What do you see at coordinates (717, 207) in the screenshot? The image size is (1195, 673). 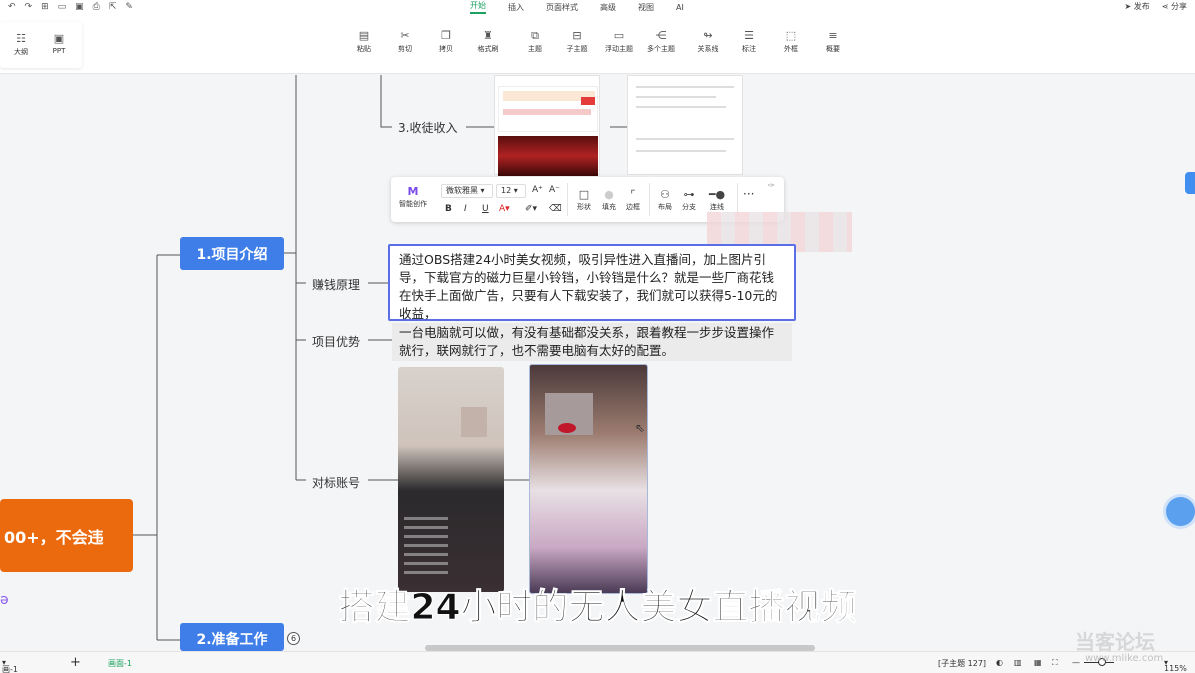 I see `line-style-label: 连线` at bounding box center [717, 207].